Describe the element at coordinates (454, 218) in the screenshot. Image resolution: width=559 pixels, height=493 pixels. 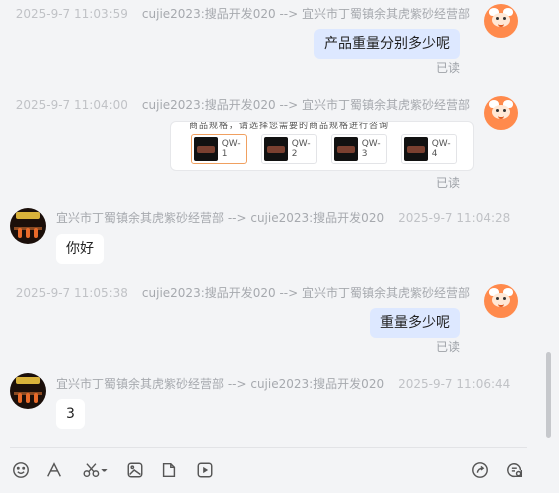
I see `message-time: 2025-9-7 11:04:28` at that location.